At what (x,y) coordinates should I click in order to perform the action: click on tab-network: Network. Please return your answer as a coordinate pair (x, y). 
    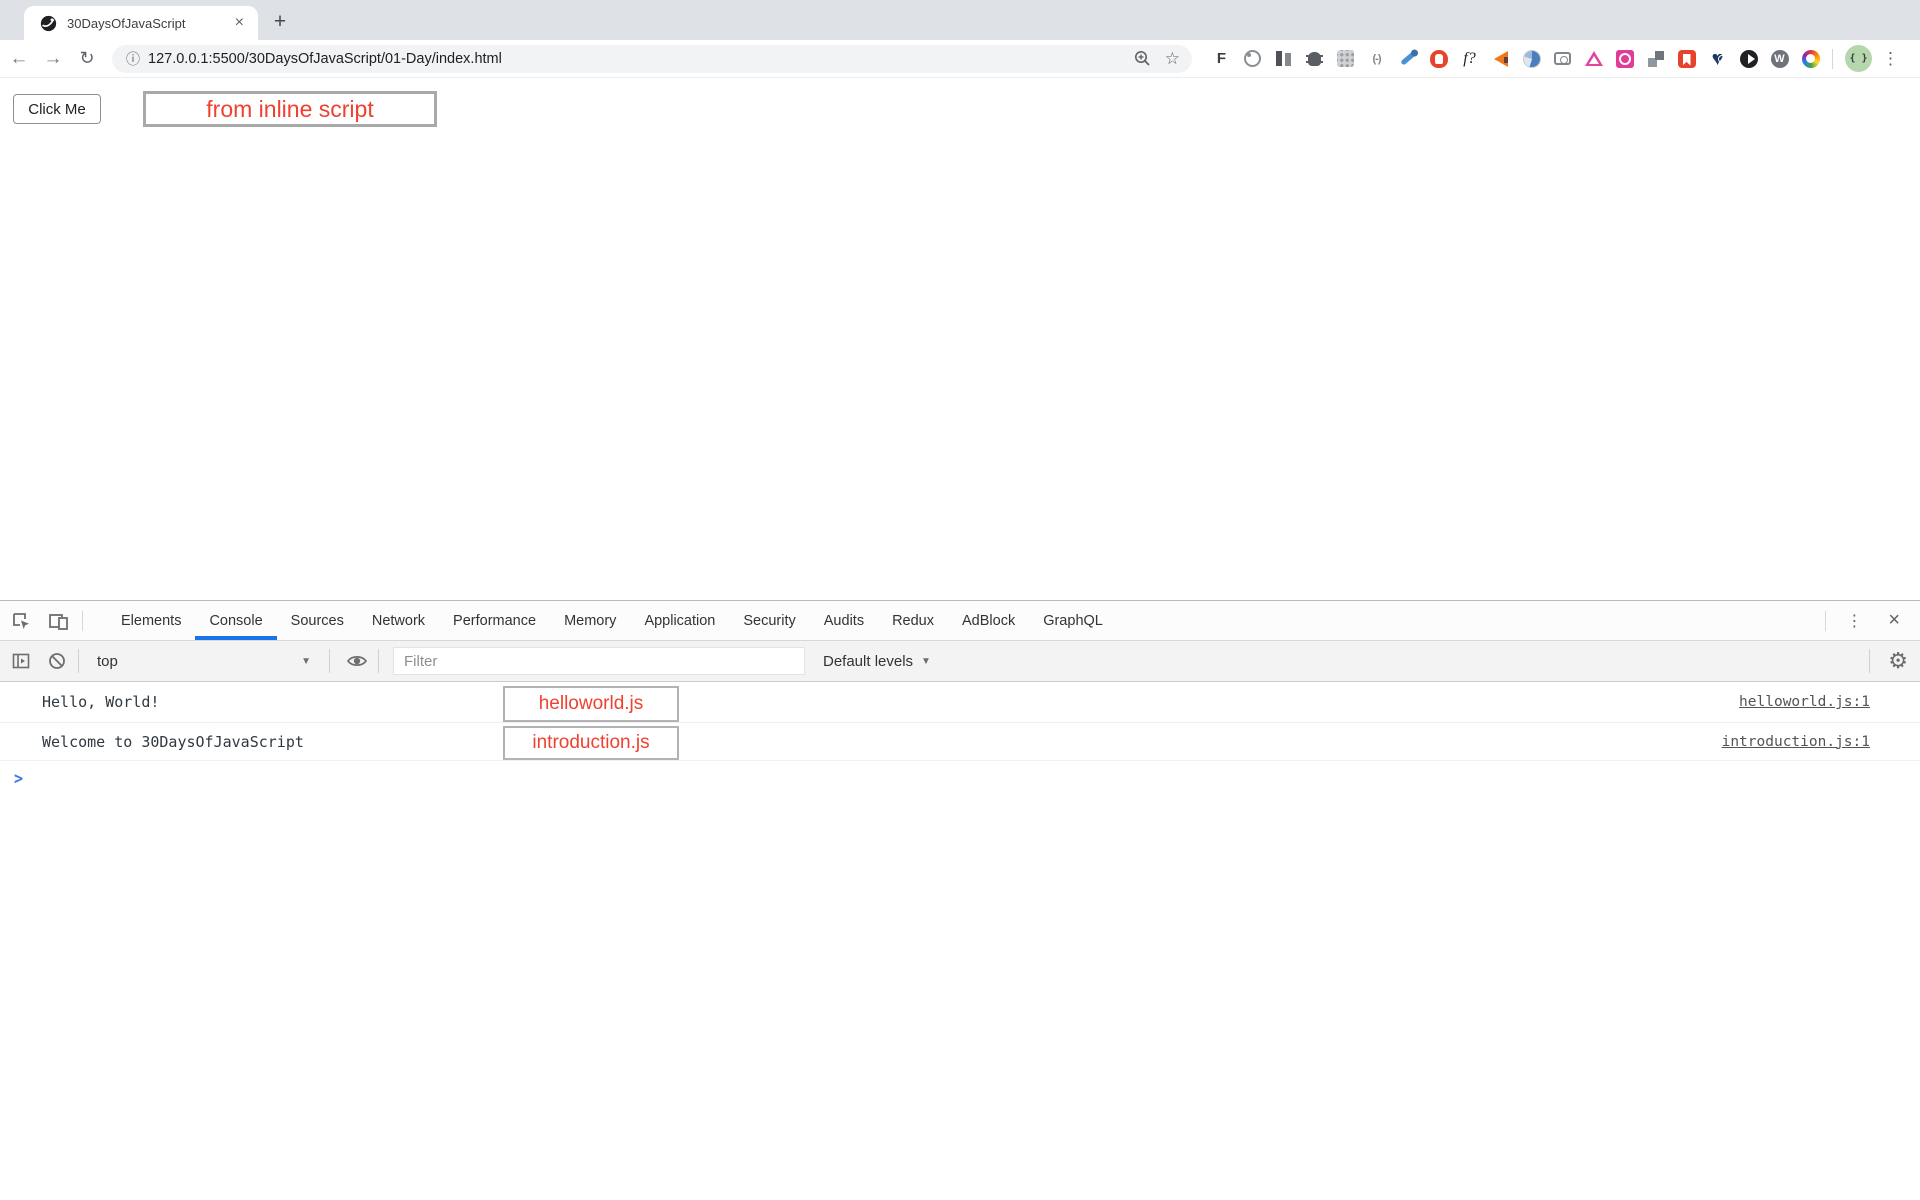
    Looking at the image, I should click on (398, 620).